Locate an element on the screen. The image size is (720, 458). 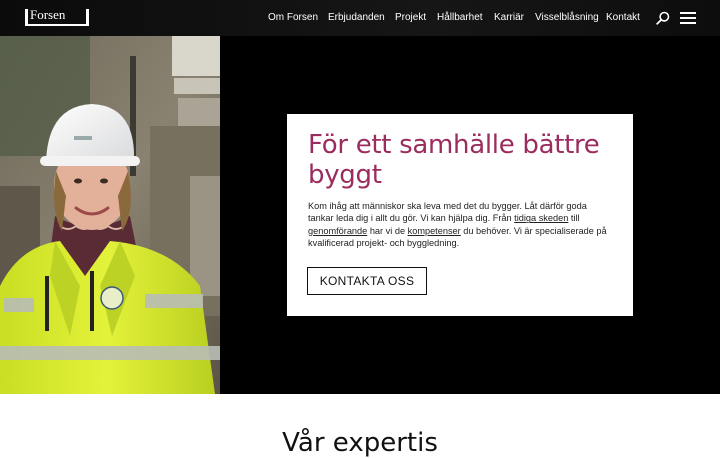
nav-item-om-forsen: Om Forsen is located at coordinates (293, 17).